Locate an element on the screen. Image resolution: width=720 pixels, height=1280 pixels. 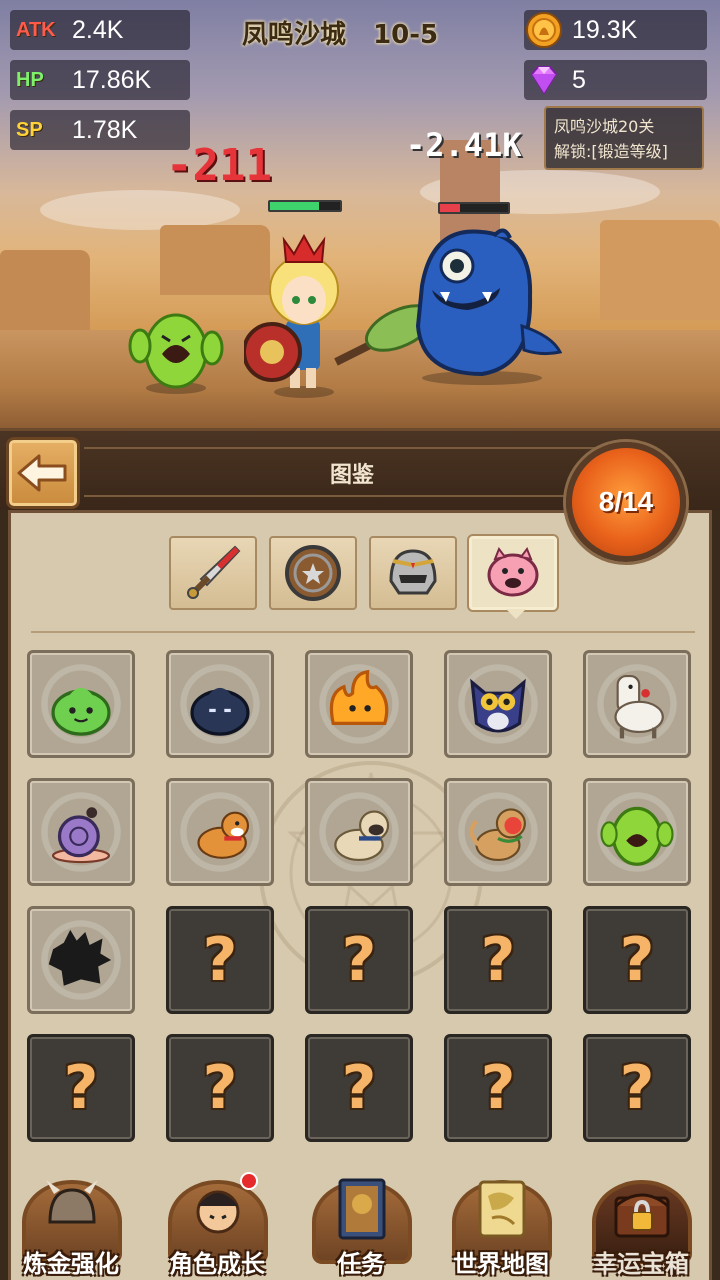
alpaca-icon is located at coordinates (637, 704).